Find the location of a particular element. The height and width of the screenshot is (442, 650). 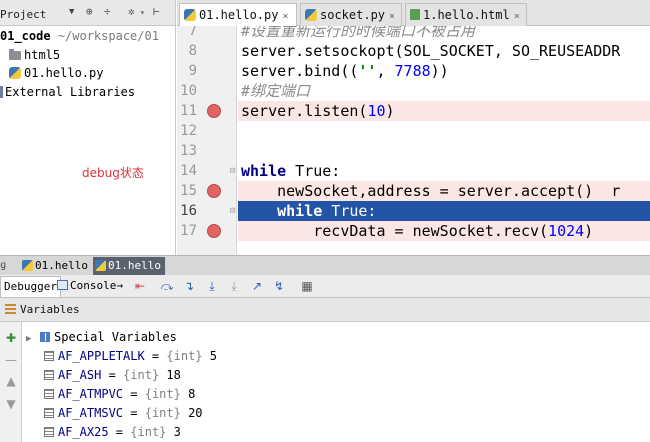

code-number: 7788 is located at coordinates (412, 71).